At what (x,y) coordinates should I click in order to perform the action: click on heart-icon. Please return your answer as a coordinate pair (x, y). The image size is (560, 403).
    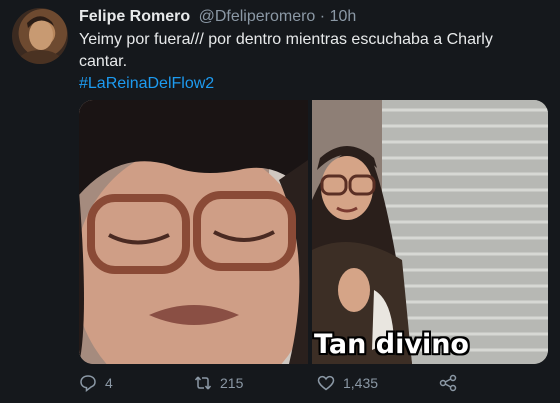
    Looking at the image, I should click on (326, 383).